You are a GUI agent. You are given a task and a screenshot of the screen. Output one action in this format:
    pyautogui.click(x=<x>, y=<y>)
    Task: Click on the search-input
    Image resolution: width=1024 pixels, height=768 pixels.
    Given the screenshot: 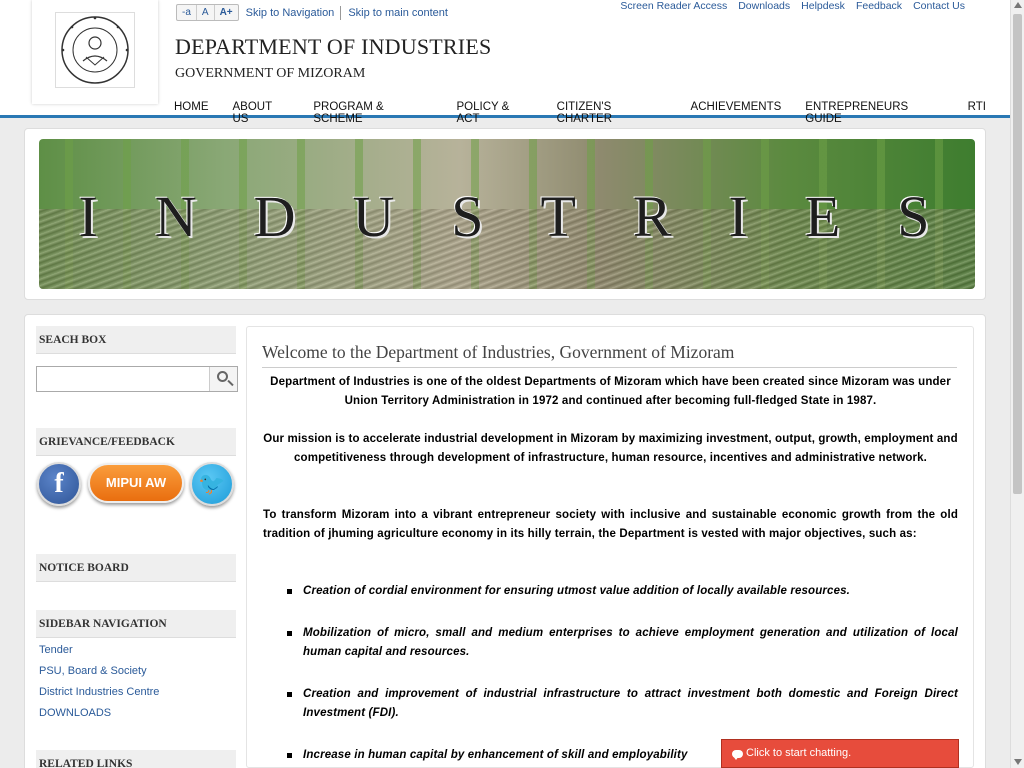 What is the action you would take?
    pyautogui.click(x=137, y=379)
    